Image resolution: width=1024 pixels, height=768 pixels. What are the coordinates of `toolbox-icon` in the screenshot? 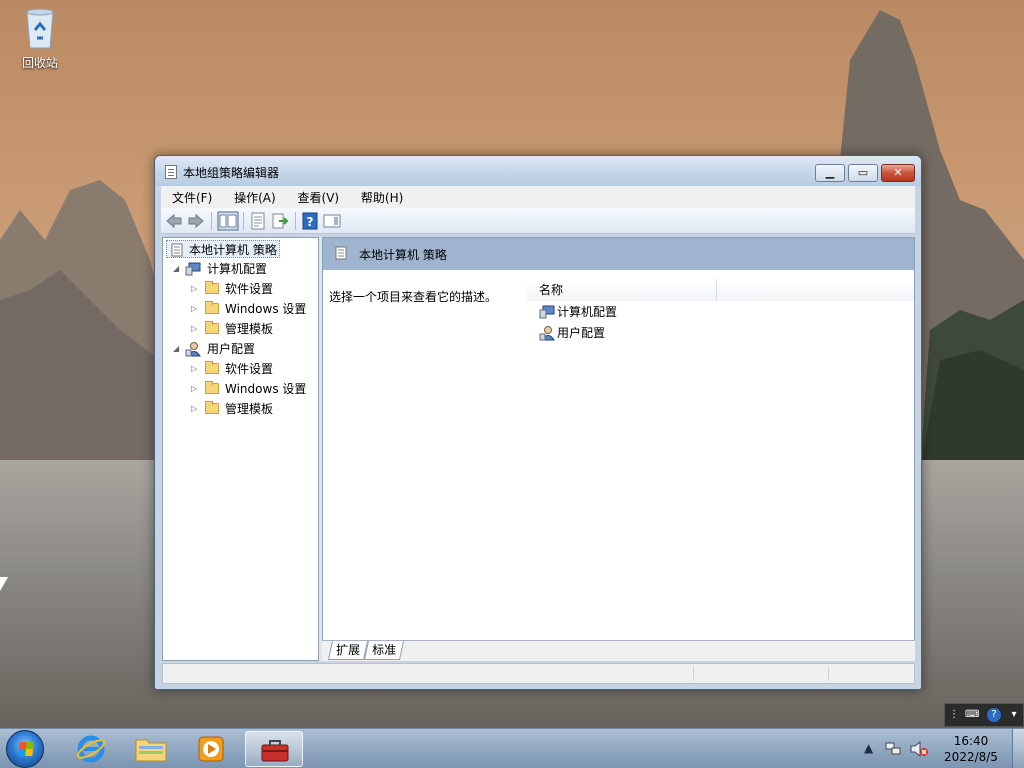 It's located at (275, 751).